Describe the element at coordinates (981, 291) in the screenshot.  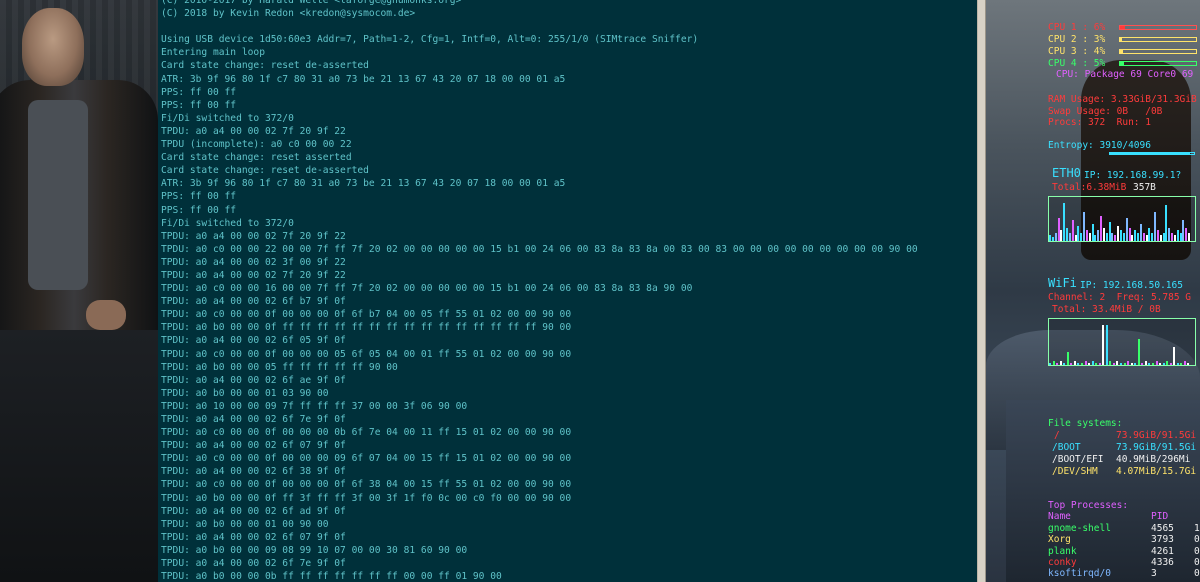
I see `window-divider-handle` at that location.